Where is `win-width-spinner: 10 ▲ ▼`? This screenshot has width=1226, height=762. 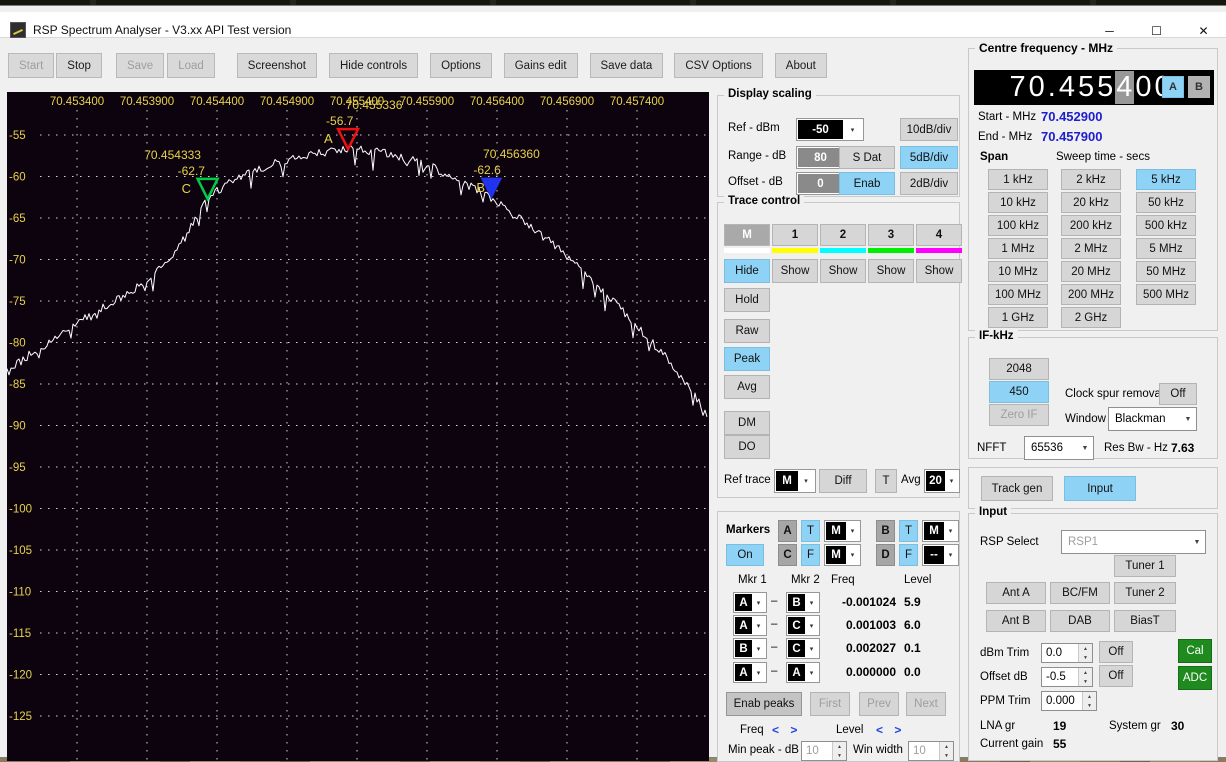 win-width-spinner: 10 ▲ ▼ is located at coordinates (931, 751).